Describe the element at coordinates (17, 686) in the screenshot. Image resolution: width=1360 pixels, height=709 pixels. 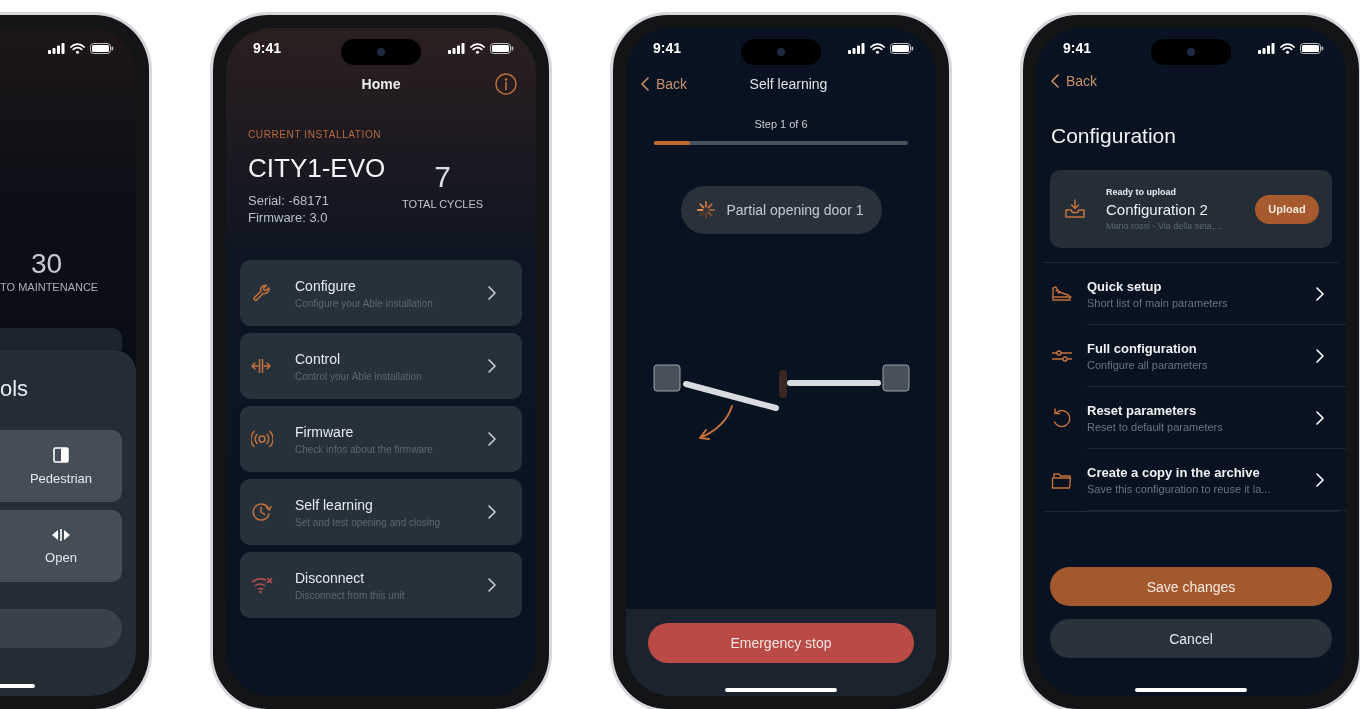
I see `home-indicator` at that location.